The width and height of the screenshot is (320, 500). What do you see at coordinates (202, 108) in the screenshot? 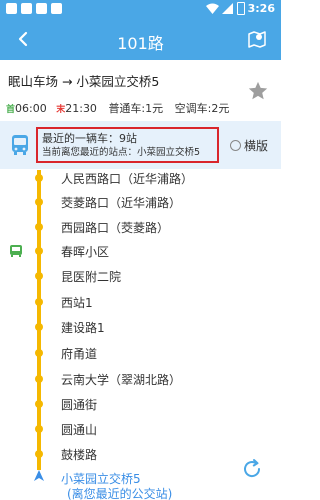
I see `fare-ac: 空调车:2元` at bounding box center [202, 108].